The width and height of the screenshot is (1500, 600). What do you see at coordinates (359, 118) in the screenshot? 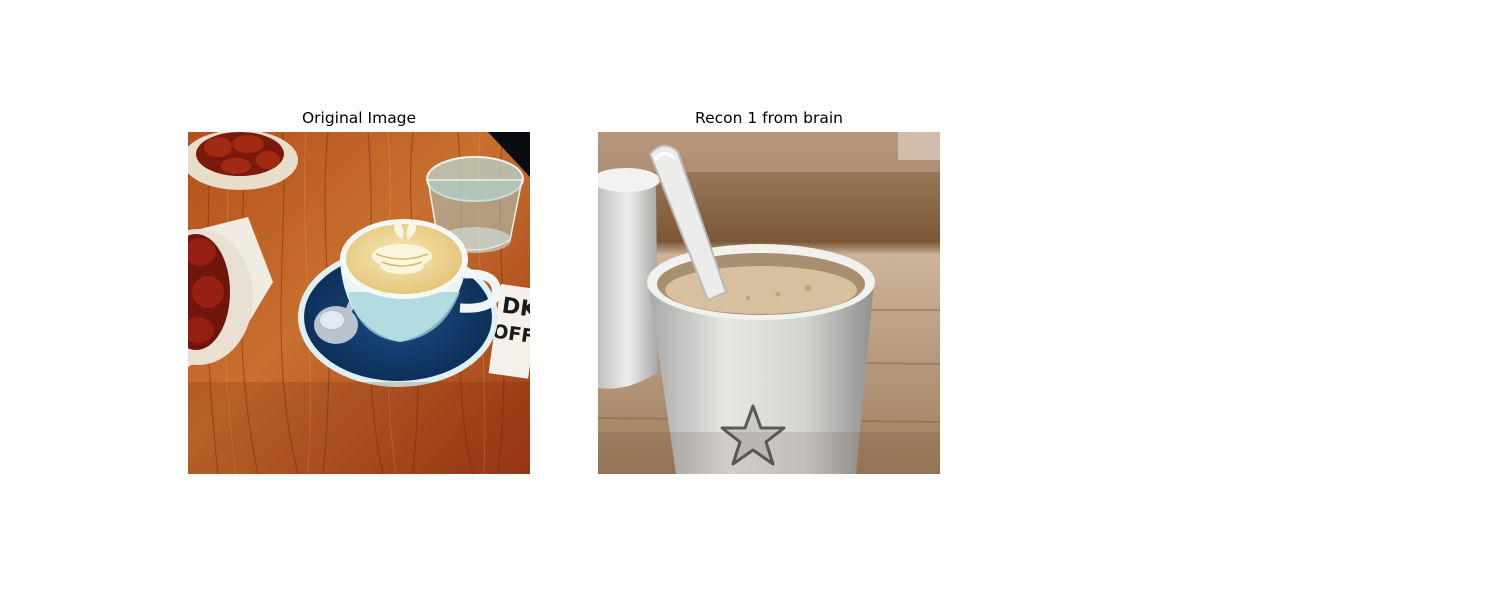
I see `panel-title-original: Original Image` at bounding box center [359, 118].